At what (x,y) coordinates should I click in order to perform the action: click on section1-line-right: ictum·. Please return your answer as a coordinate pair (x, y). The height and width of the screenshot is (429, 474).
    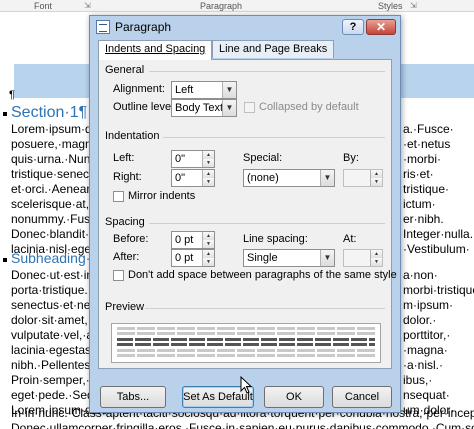
    Looking at the image, I should click on (438, 204).